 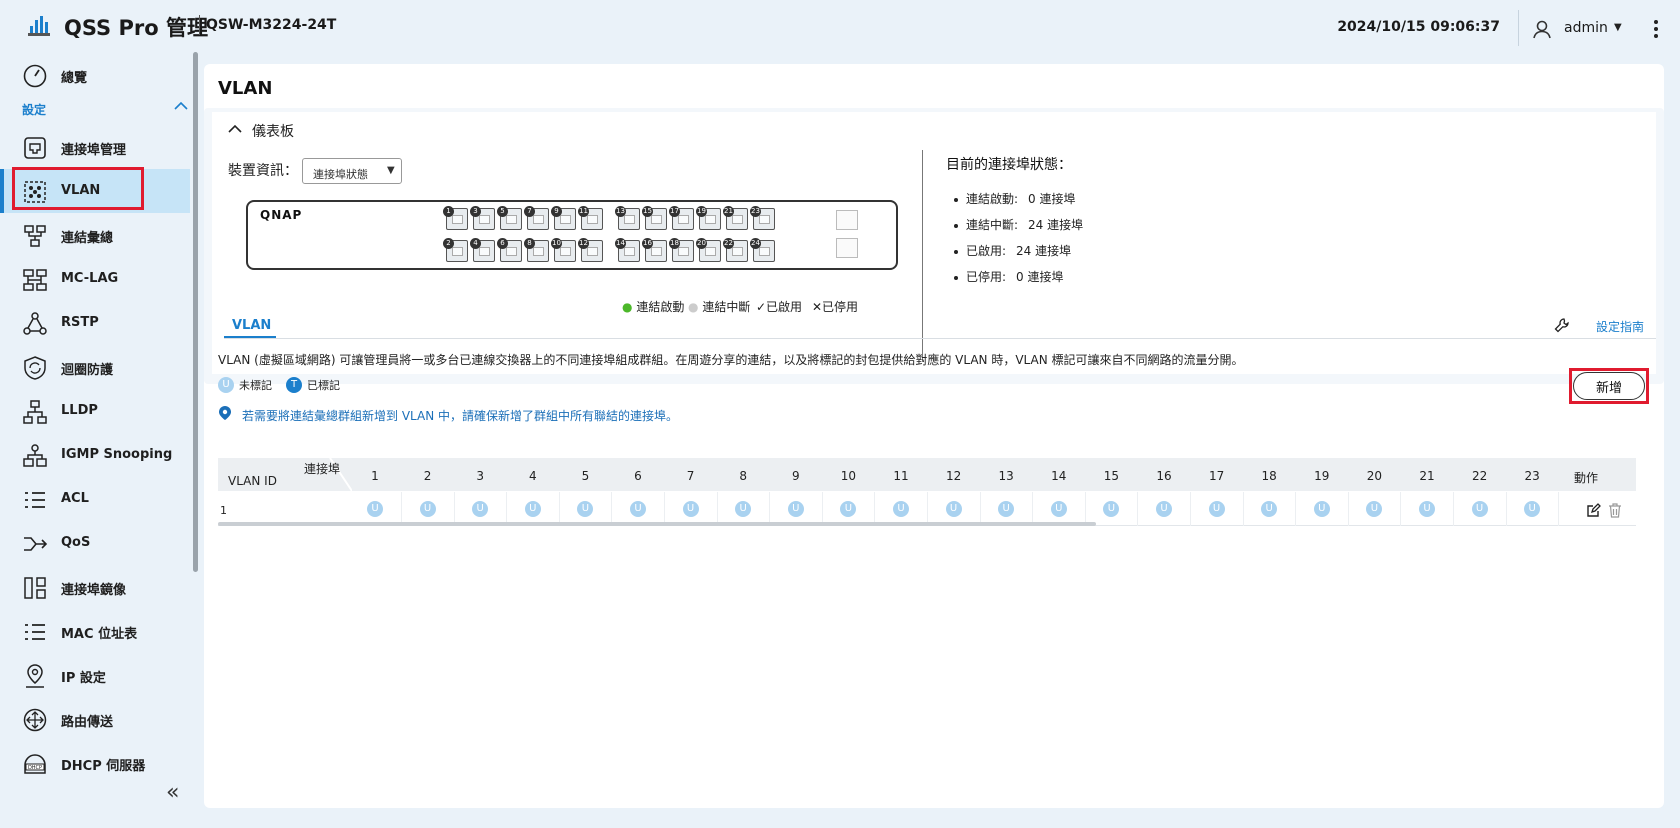 I want to click on column-port-number: 20, so click(x=1374, y=476).